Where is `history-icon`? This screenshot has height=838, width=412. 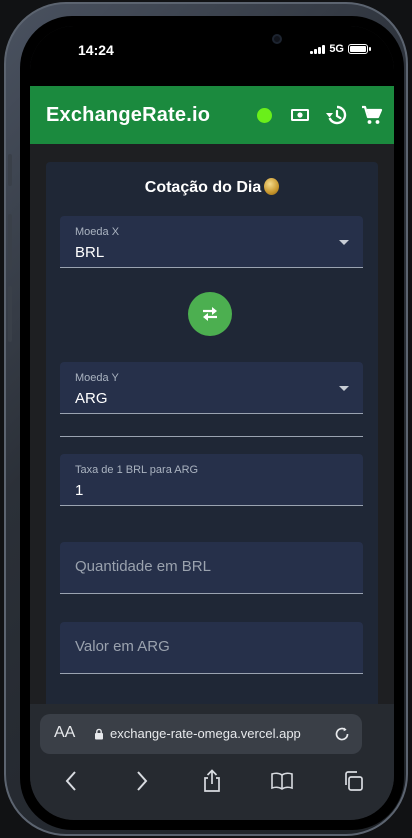 history-icon is located at coordinates (336, 115).